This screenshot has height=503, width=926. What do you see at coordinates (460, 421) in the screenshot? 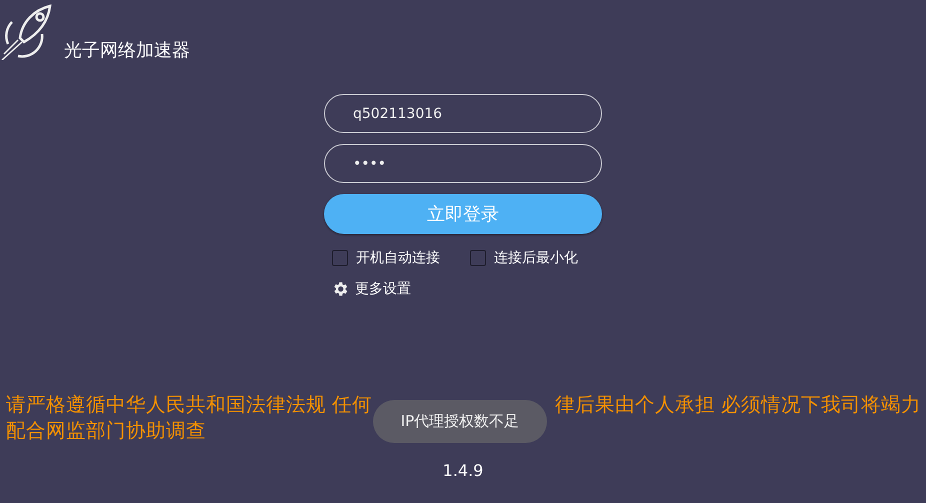
I see `toast-message: IP代理授权数不足` at bounding box center [460, 421].